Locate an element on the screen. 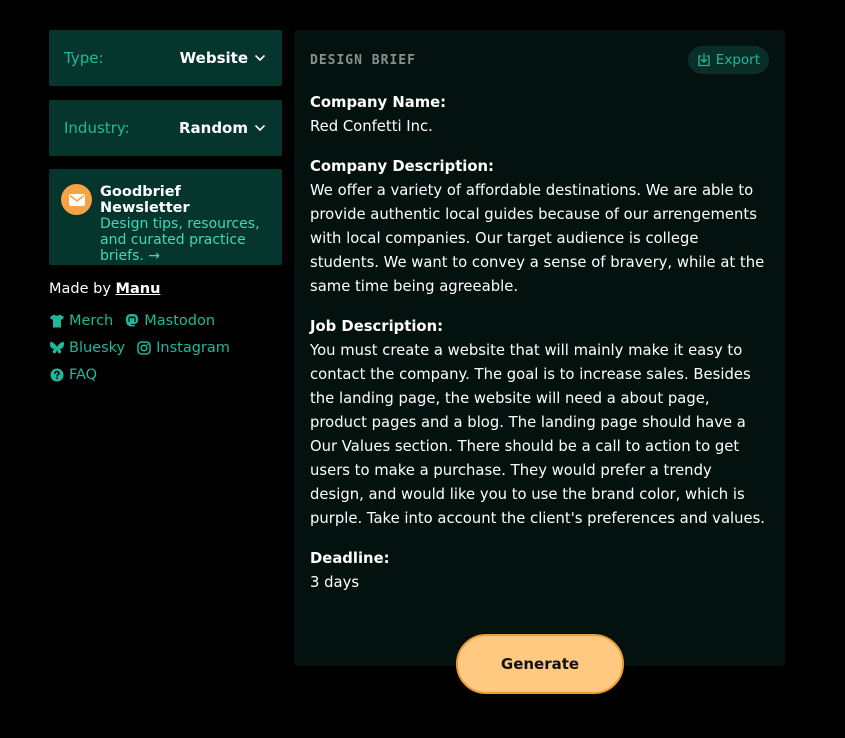 The height and width of the screenshot is (738, 845). made-by-prefix: Made by is located at coordinates (82, 289).